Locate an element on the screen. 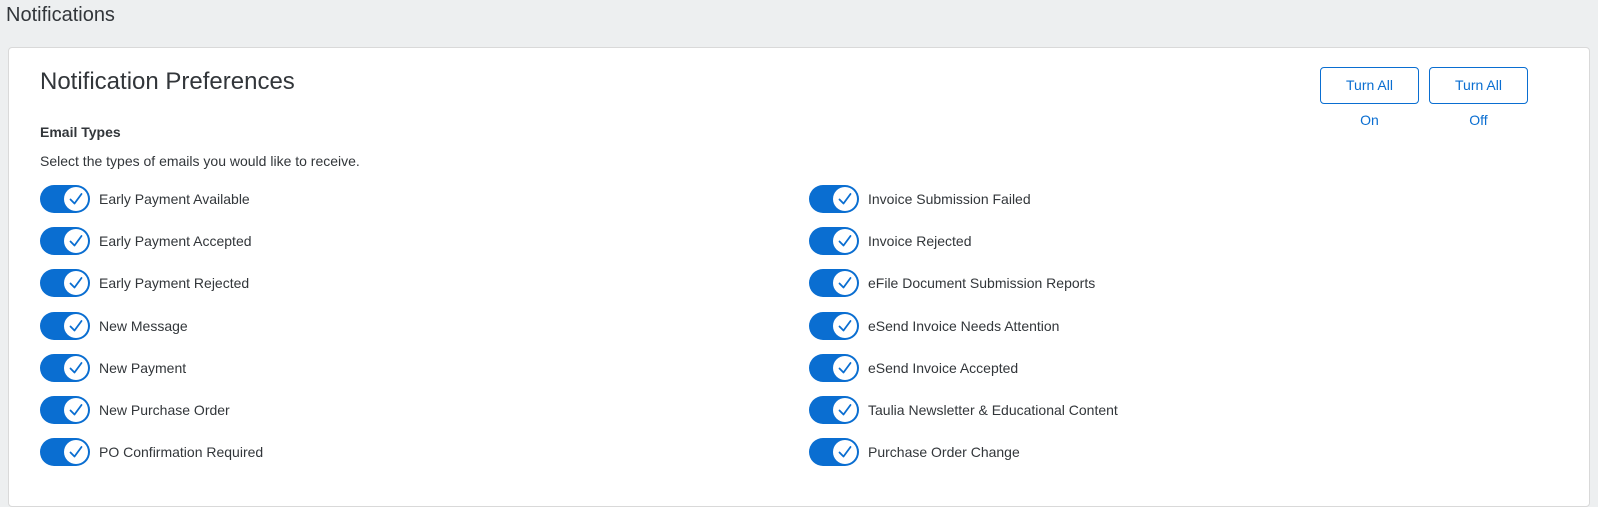  notification-label: eSend Invoice Needs Attention is located at coordinates (964, 325).